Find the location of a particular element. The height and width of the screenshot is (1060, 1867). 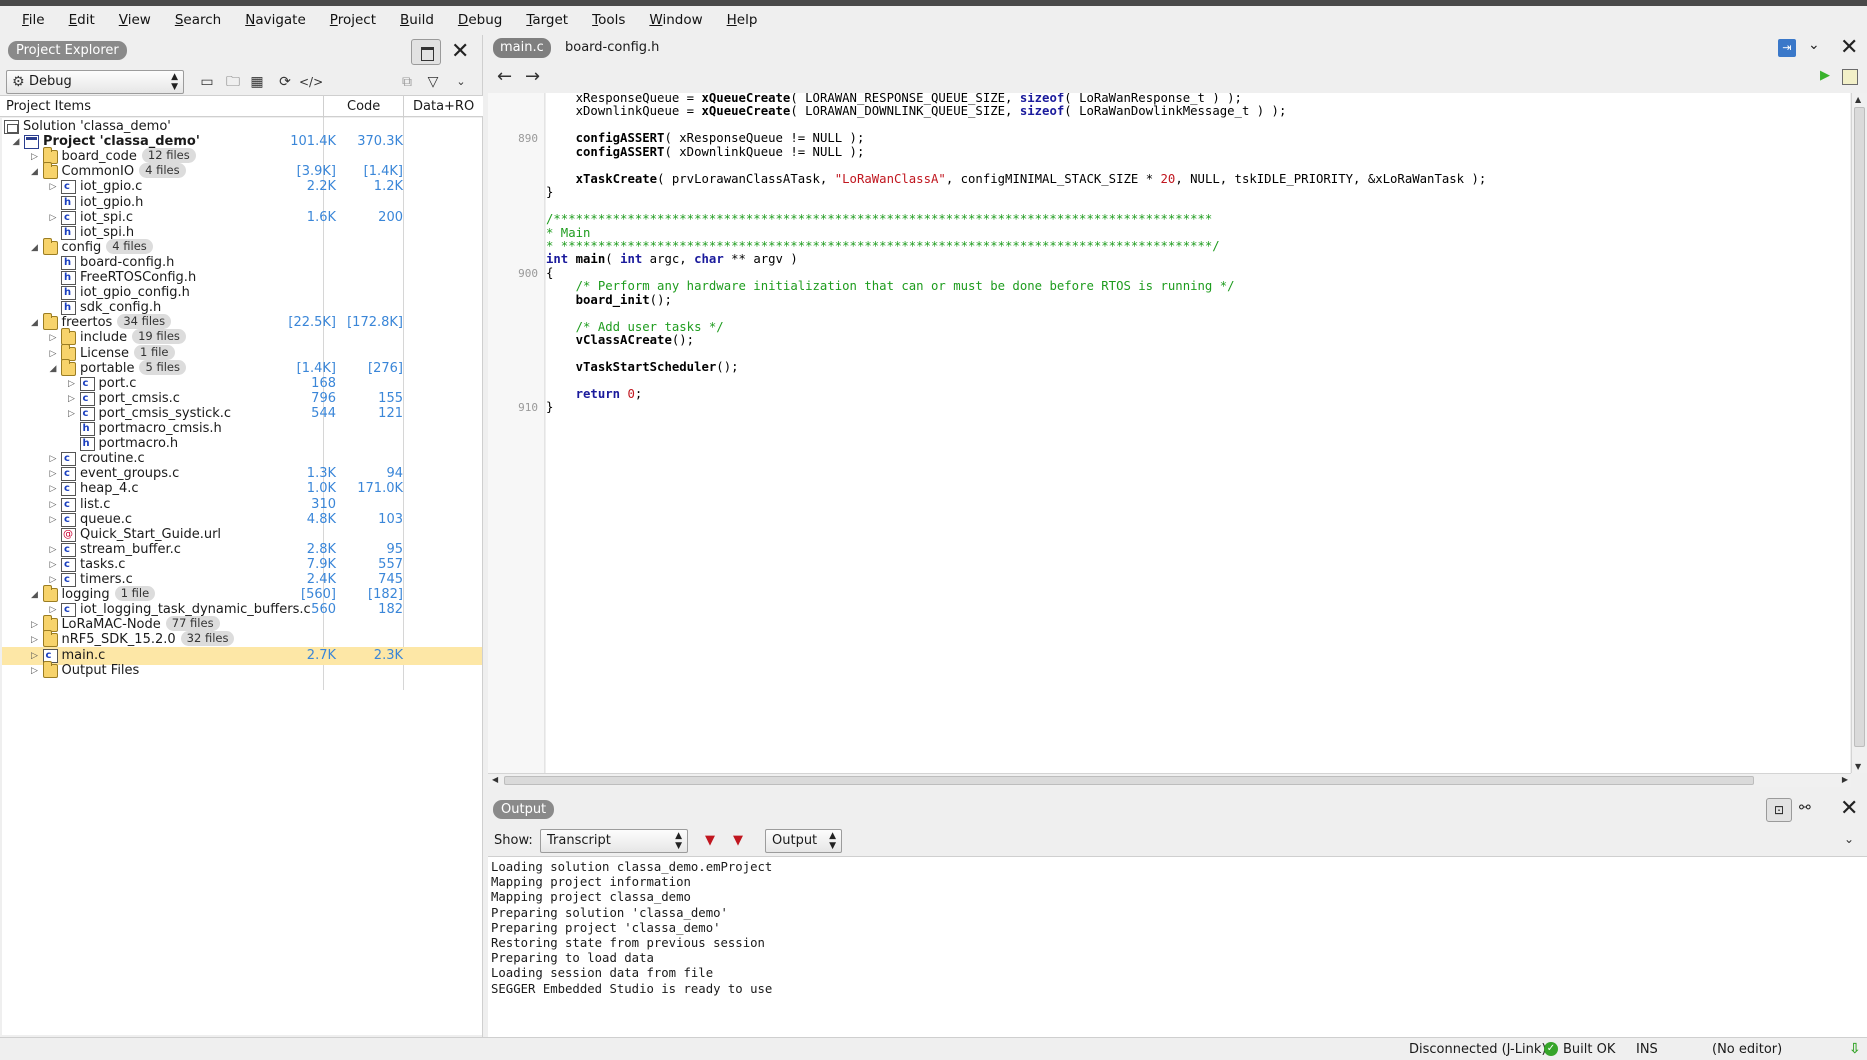

horizontal-scrollbar: ◀ ▶ is located at coordinates (1169, 780).